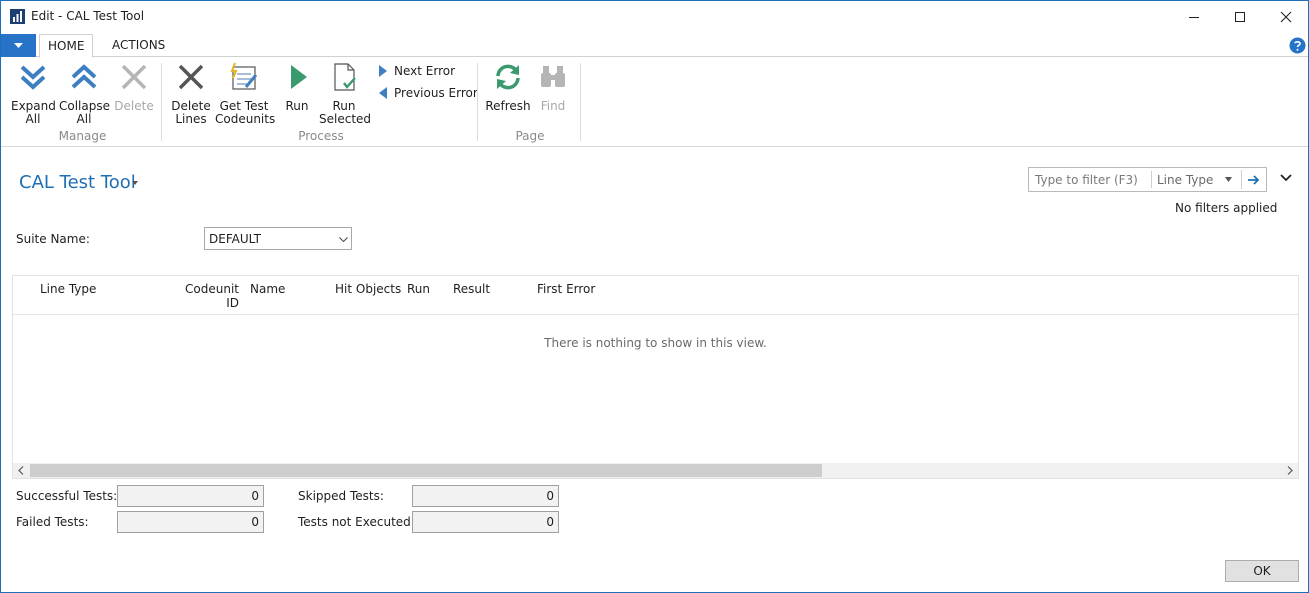 The image size is (1309, 593). I want to click on ribbon-tab-bar: HOME ACTIONS, so click(654, 45).